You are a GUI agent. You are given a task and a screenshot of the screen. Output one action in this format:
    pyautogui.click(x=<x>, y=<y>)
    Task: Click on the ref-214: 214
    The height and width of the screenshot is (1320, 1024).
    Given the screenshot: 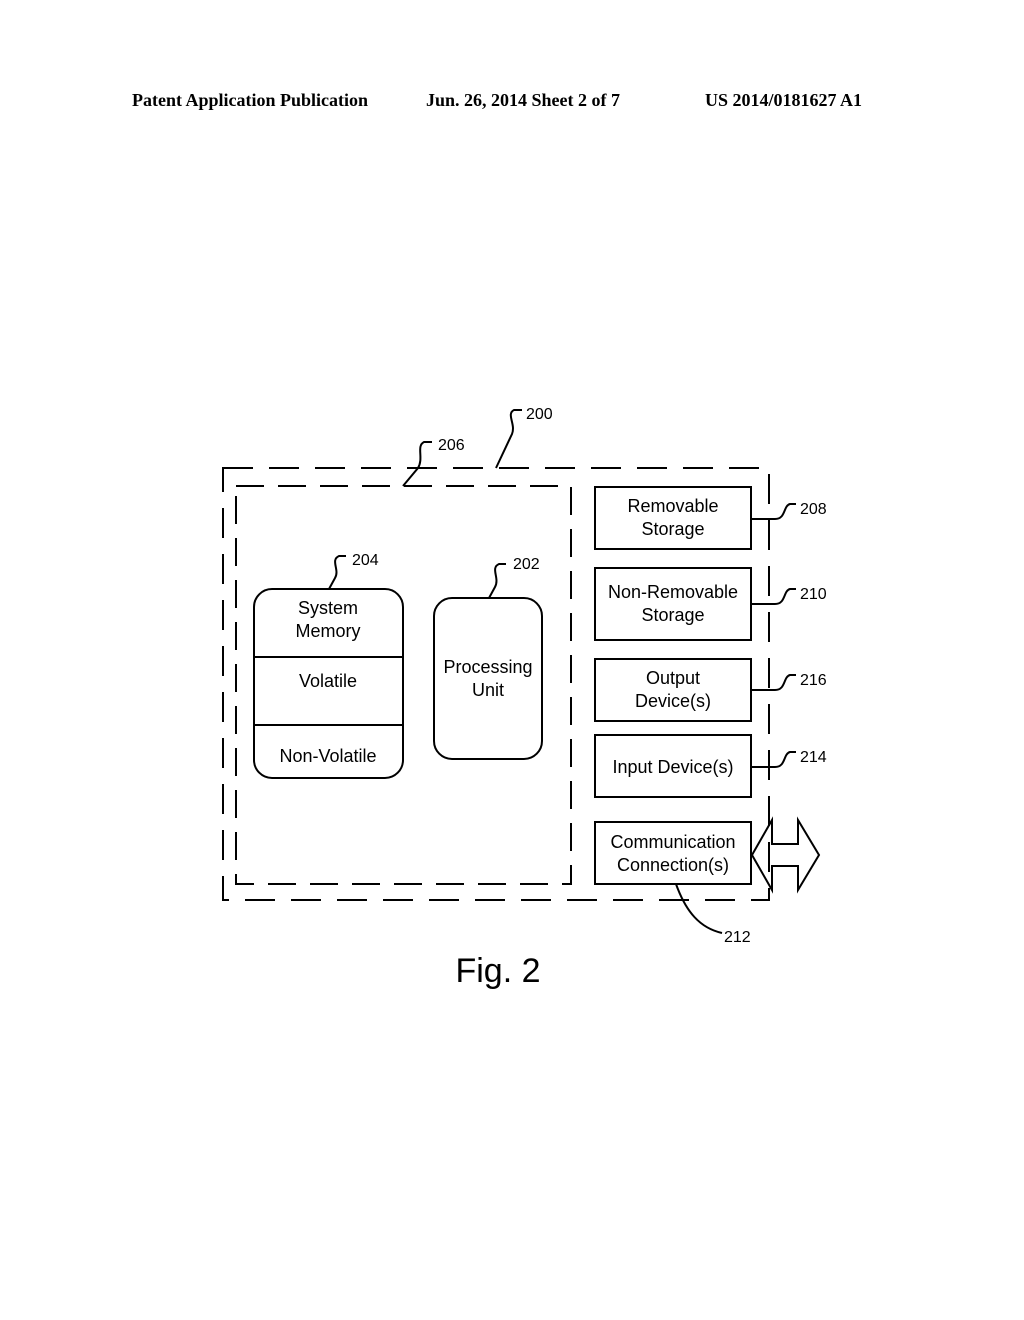 What is the action you would take?
    pyautogui.click(x=813, y=757)
    